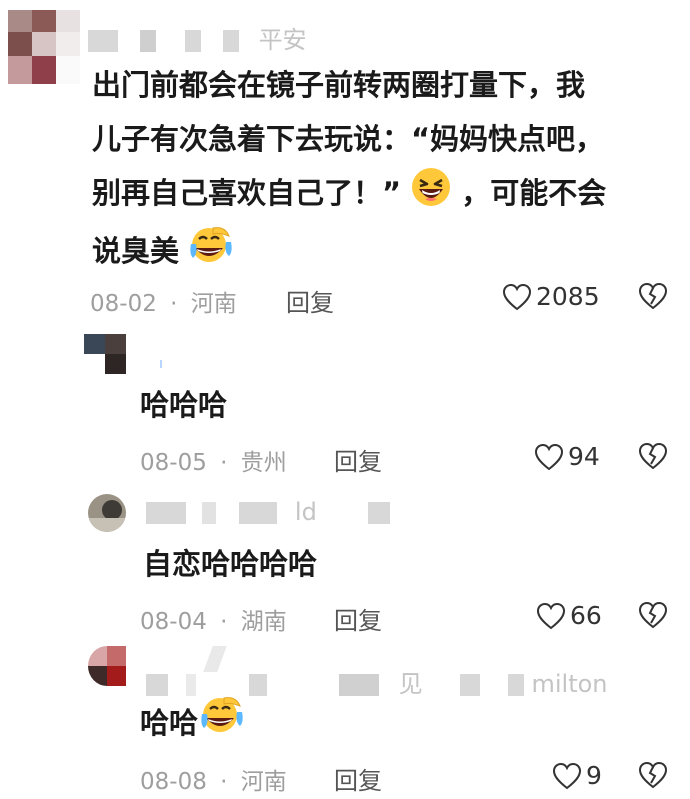 The image size is (690, 799). I want to click on comment-text: 哈哈哈, so click(184, 405).